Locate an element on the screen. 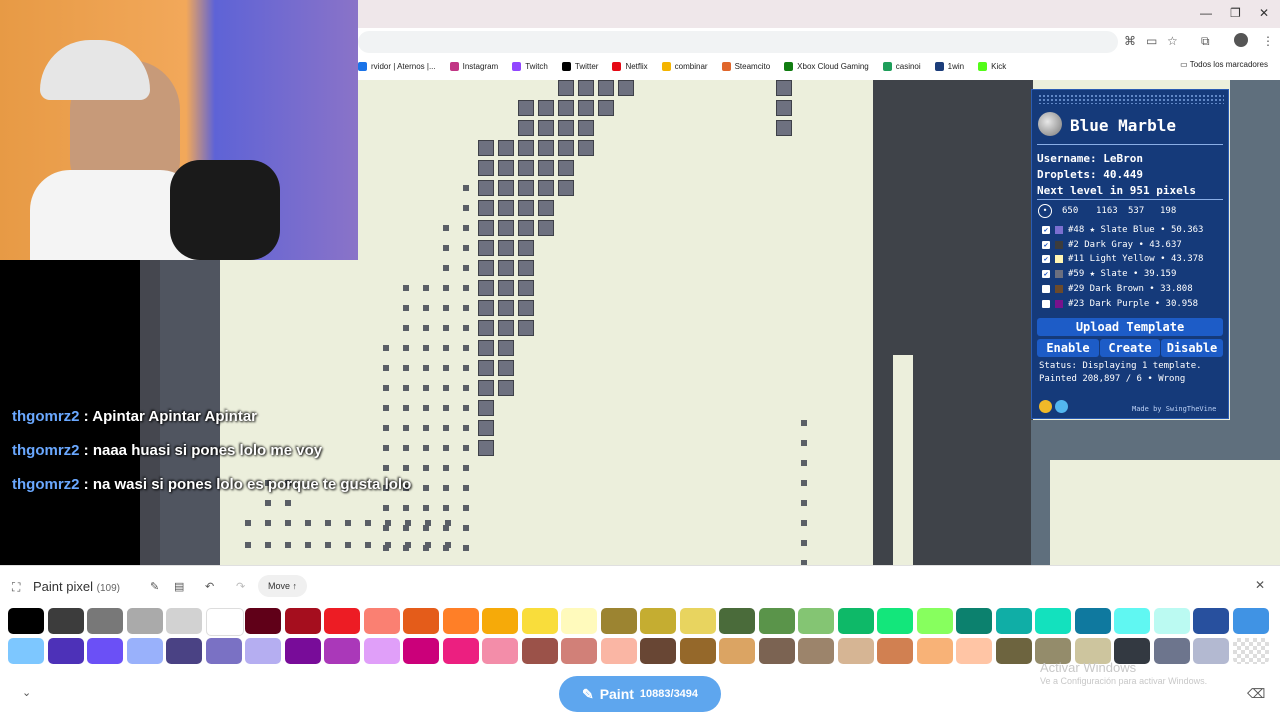 Image resolution: width=1280 pixels, height=721 pixels. all-bookmarks: ▭ Todos los marcadores is located at coordinates (1224, 64).